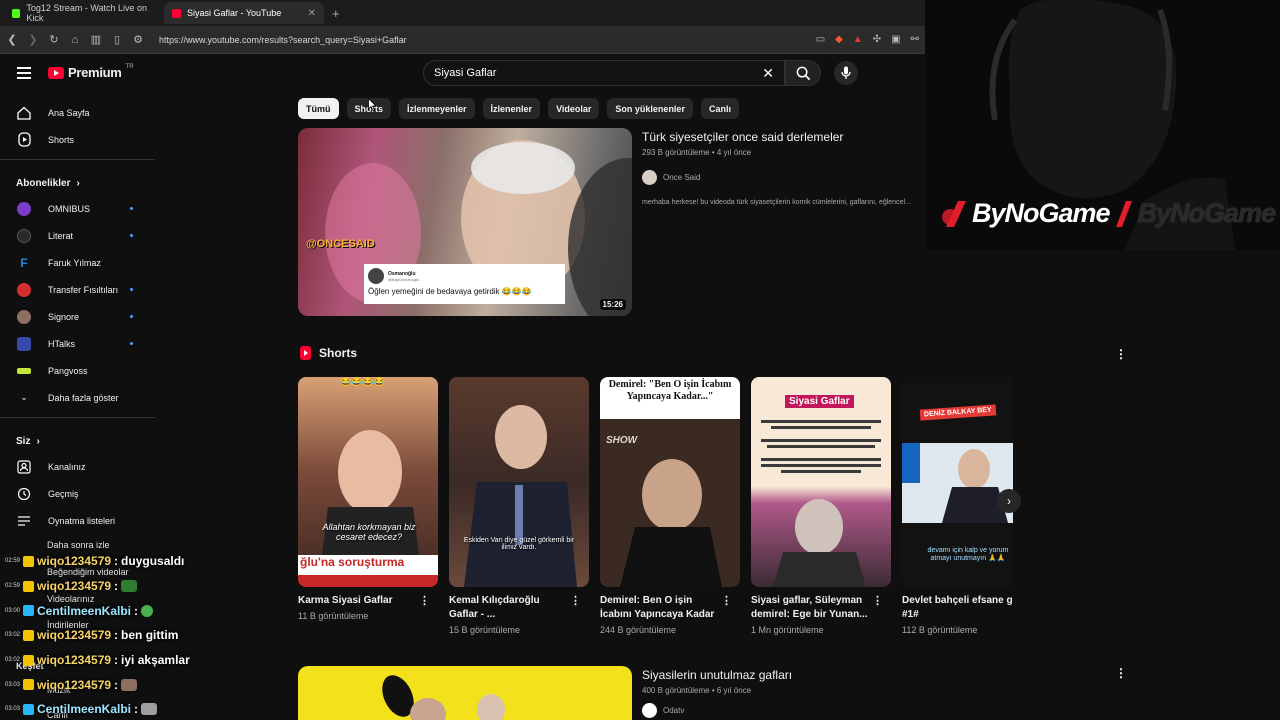 The height and width of the screenshot is (720, 1280). Describe the element at coordinates (511, 108) in the screenshot. I see `chip-watched: İzlenenler` at that location.